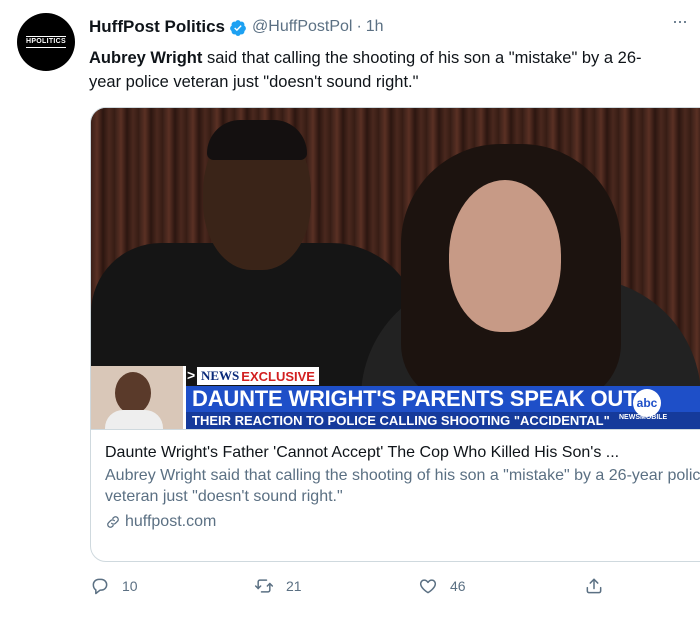 Image resolution: width=700 pixels, height=617 pixels. Describe the element at coordinates (278, 376) in the screenshot. I see `exclusive-label: EXCLUSIVE` at that location.